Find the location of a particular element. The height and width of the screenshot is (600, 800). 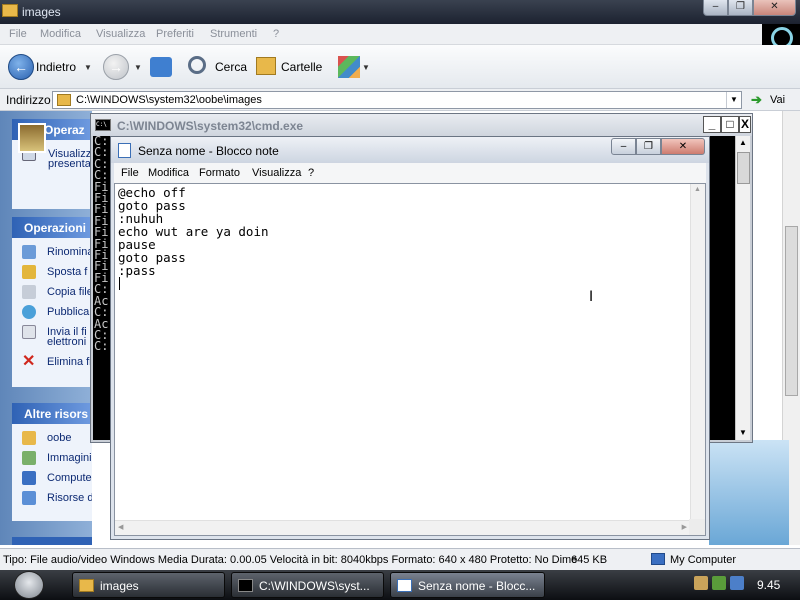

minimize-button: – is located at coordinates (715, 8).